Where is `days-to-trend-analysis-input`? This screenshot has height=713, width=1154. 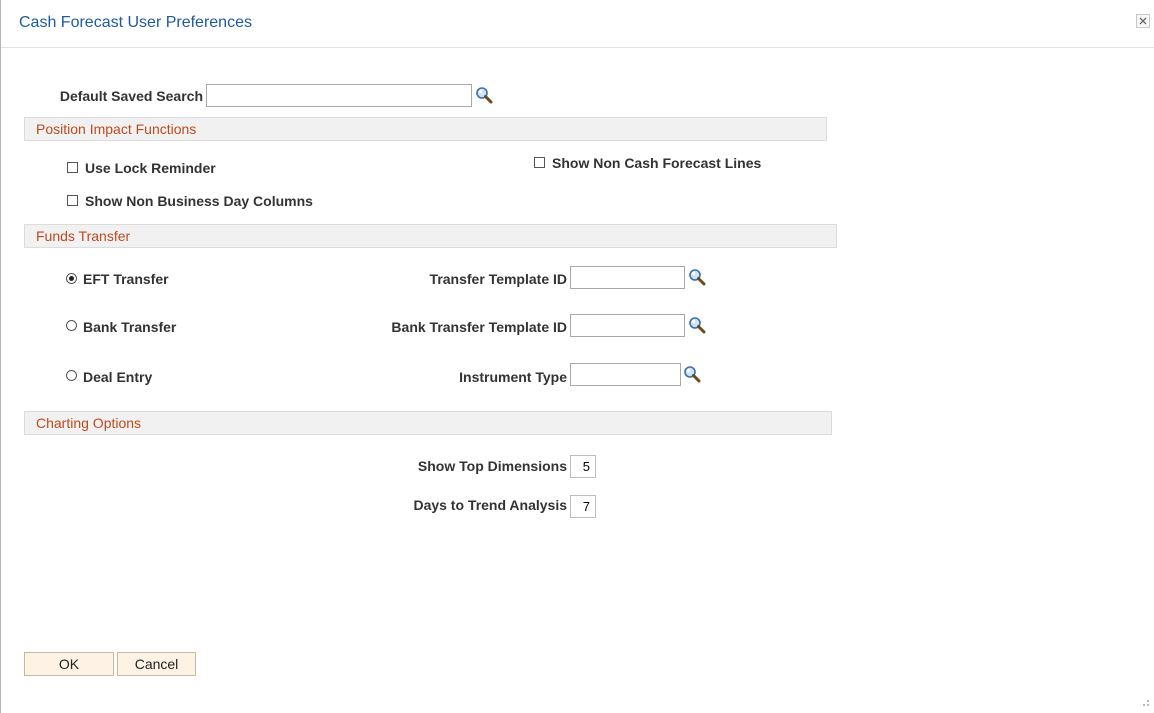 days-to-trend-analysis-input is located at coordinates (583, 506).